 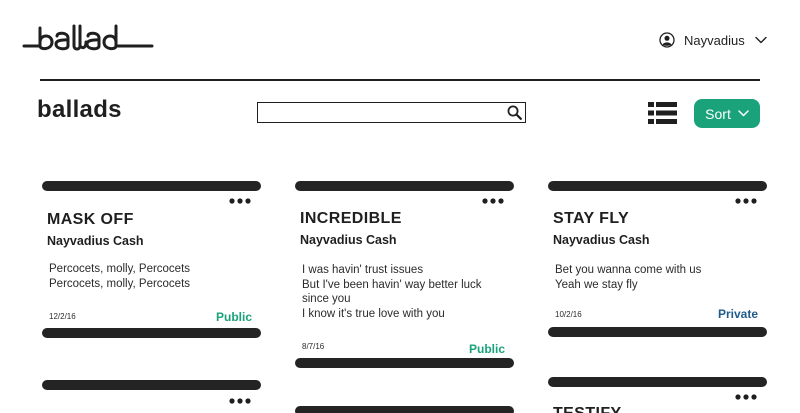 I want to click on user-menu: Nayvadius, so click(x=713, y=40).